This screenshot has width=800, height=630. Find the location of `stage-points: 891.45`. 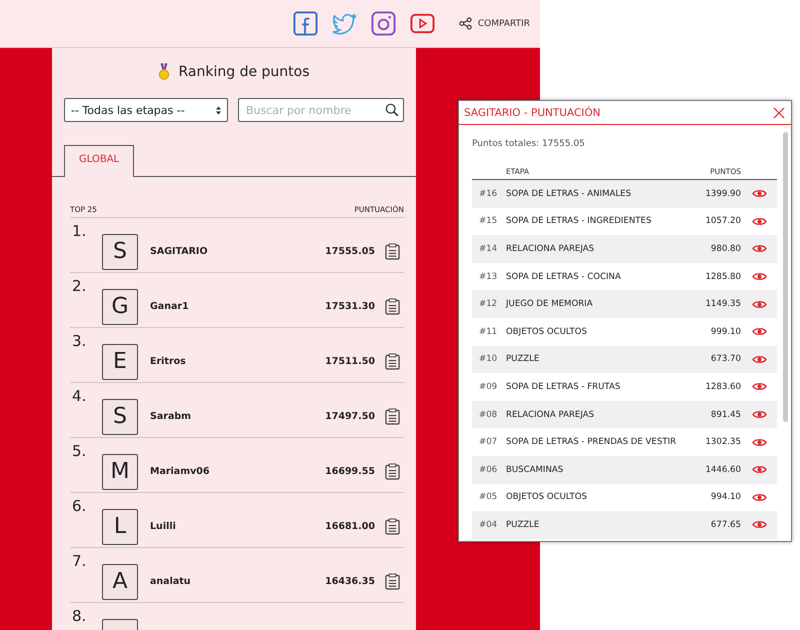

stage-points: 891.45 is located at coordinates (725, 415).